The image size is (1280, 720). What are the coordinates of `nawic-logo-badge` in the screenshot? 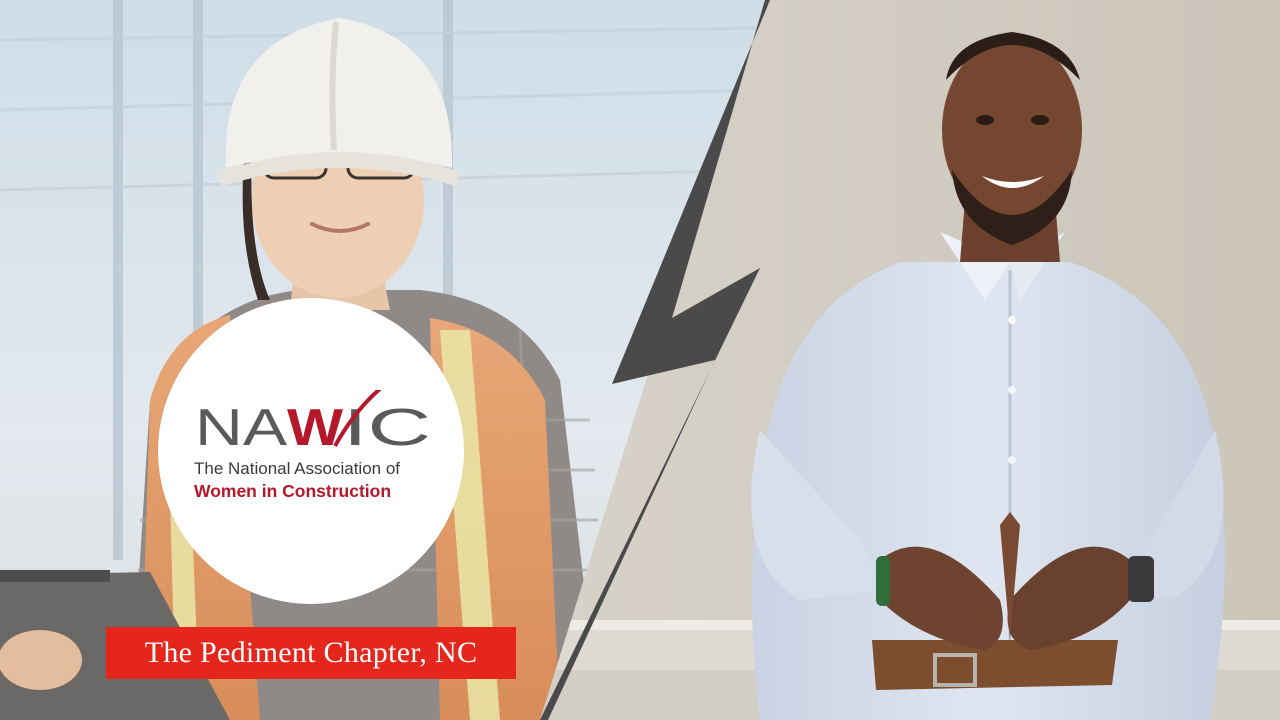 It's located at (311, 451).